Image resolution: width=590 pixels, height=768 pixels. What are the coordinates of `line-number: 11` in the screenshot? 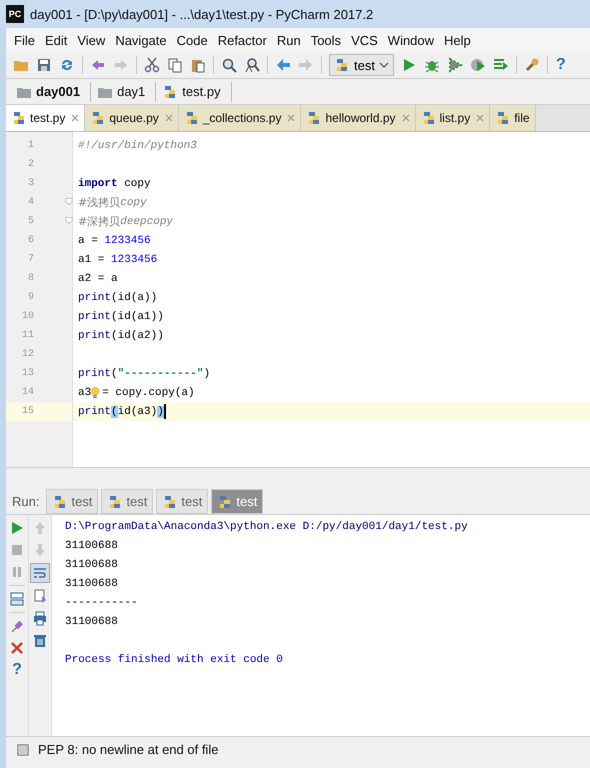 It's located at (27, 335).